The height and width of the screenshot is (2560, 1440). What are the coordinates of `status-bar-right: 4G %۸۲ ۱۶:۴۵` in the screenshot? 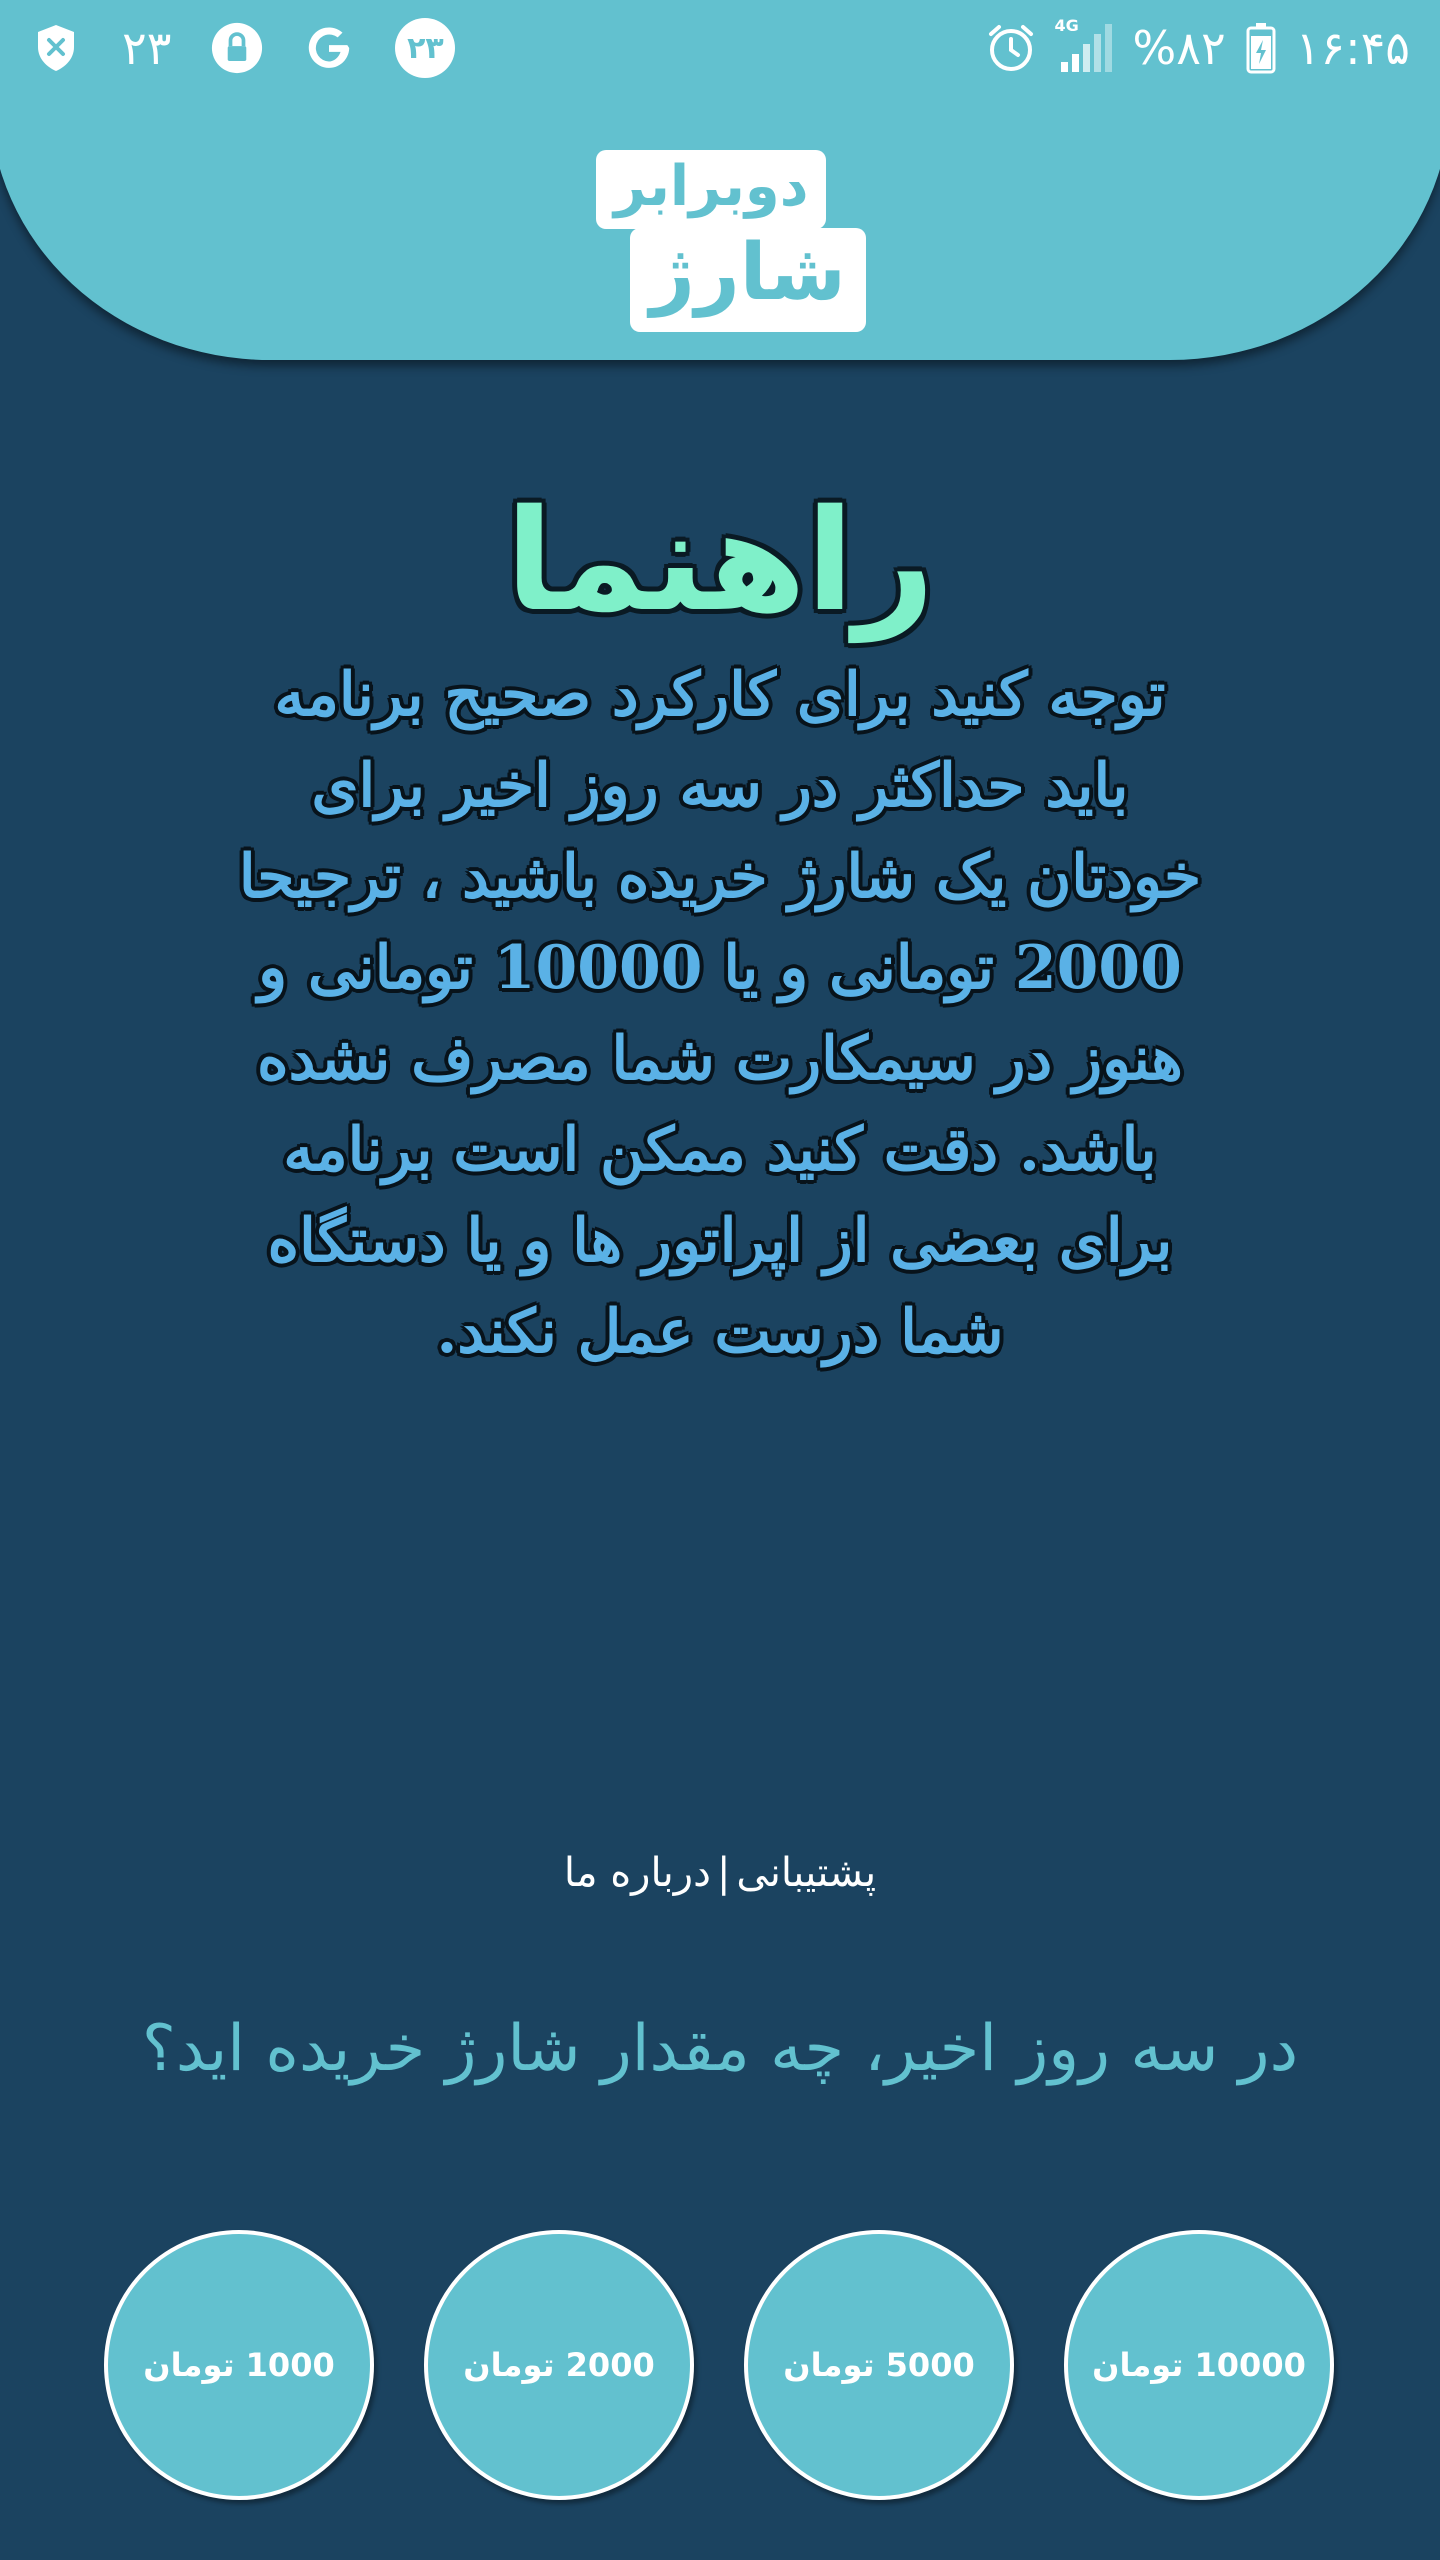 It's located at (1197, 48).